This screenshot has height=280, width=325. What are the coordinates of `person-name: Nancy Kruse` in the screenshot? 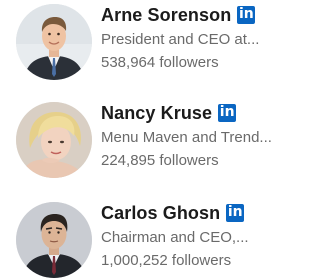 It's located at (156, 113).